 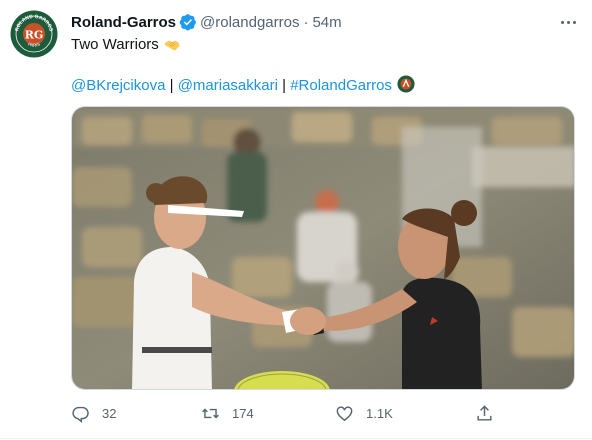 I want to click on author-avatar: RG ROLAND GARROS PARIS, so click(x=34, y=34).